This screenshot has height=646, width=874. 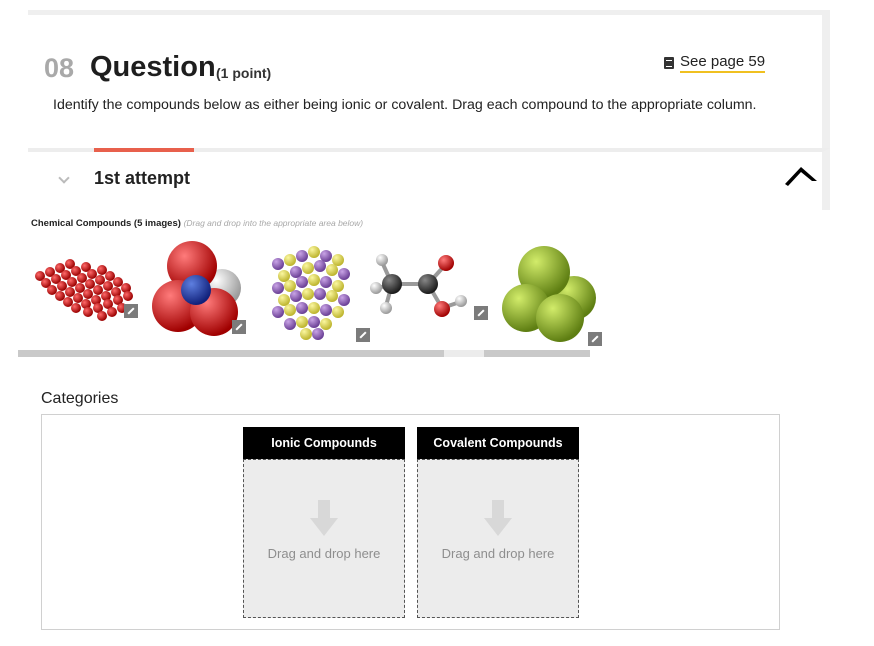 I want to click on red-lattice-molecule-image, so click(x=84, y=290).